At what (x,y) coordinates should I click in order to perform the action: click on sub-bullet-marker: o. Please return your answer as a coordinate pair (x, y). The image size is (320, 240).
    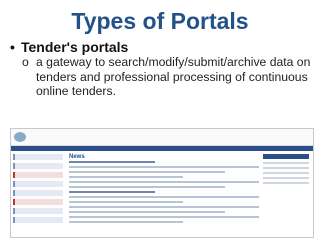
    Looking at the image, I should click on (25, 62).